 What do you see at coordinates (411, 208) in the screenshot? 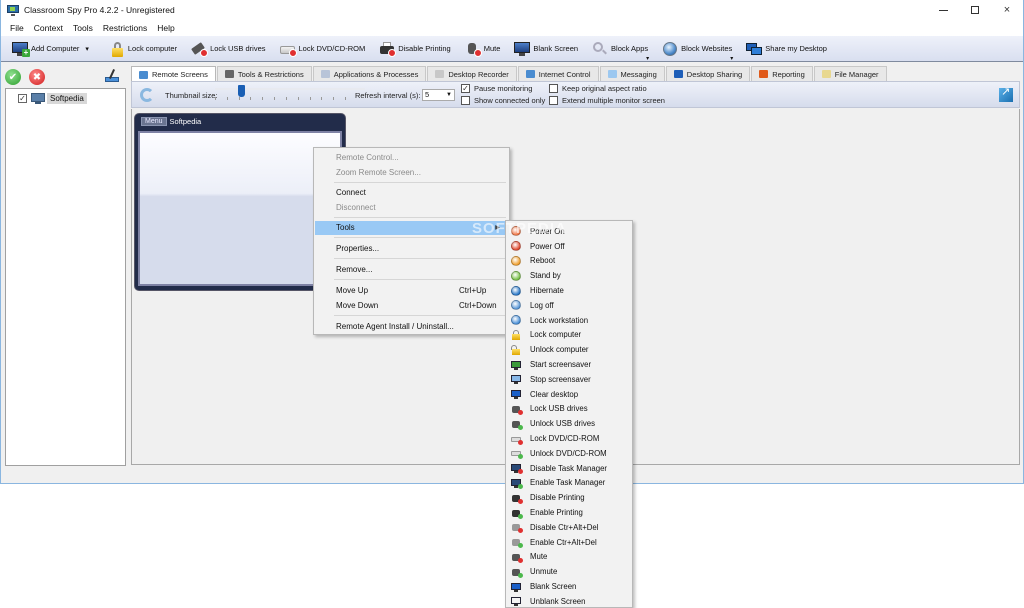
I see `context-menu-item-disconnect: Disconnect` at bounding box center [411, 208].